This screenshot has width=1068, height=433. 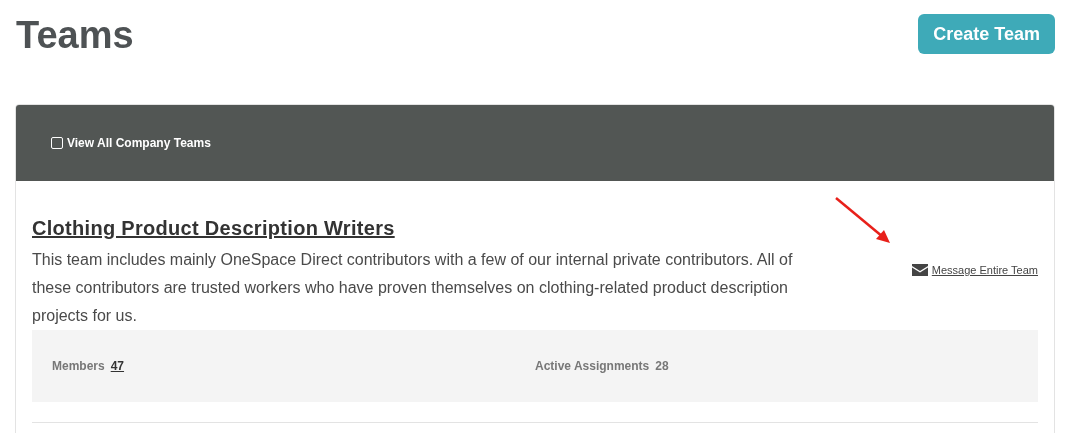 What do you see at coordinates (117, 366) in the screenshot?
I see `members-count-link: 47` at bounding box center [117, 366].